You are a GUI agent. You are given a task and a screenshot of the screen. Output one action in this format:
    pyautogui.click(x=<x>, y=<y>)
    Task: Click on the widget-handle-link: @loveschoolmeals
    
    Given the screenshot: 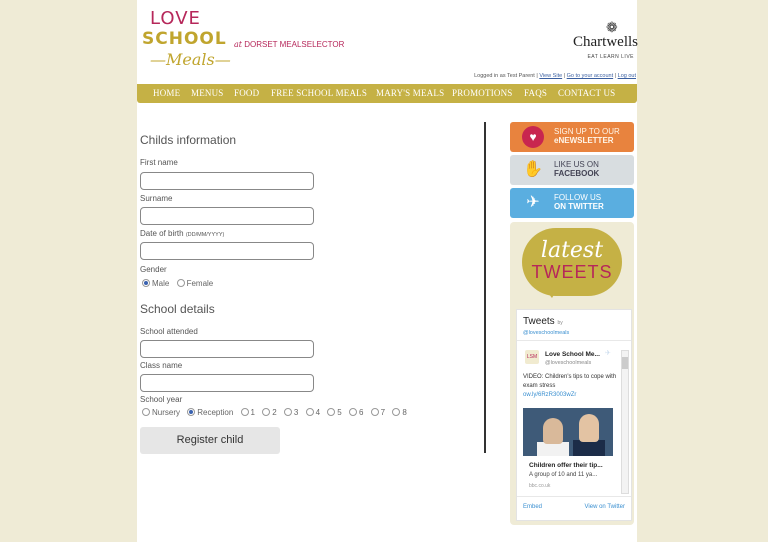 What is the action you would take?
    pyautogui.click(x=546, y=333)
    